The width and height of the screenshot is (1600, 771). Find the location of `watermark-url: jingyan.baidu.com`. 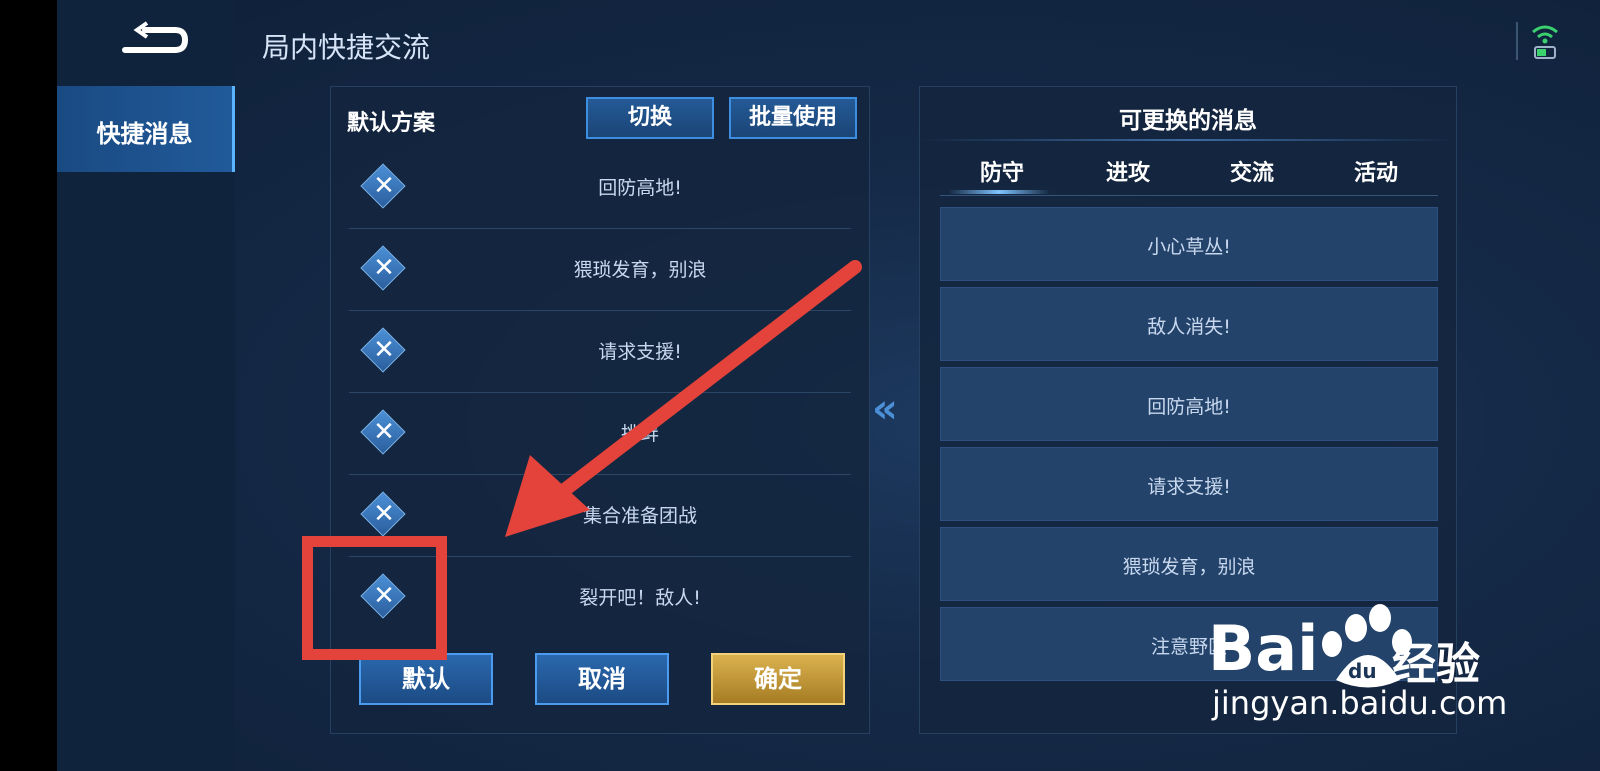

watermark-url: jingyan.baidu.com is located at coordinates (1360, 703).